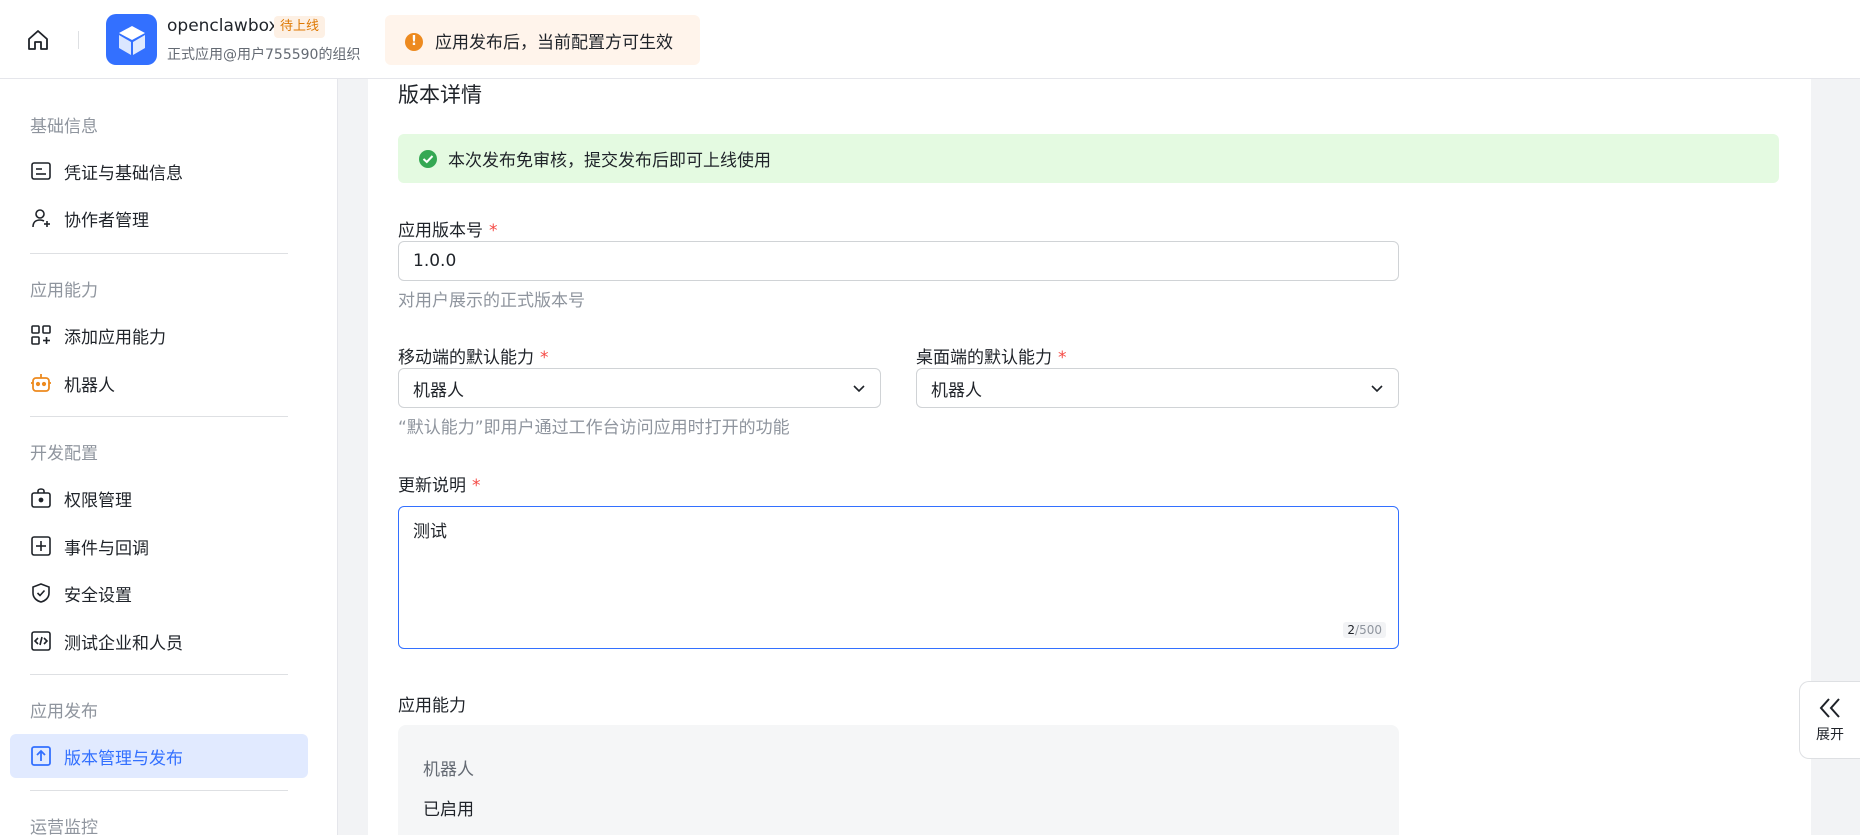  I want to click on update-notes-label-text: 更新说明, so click(432, 486).